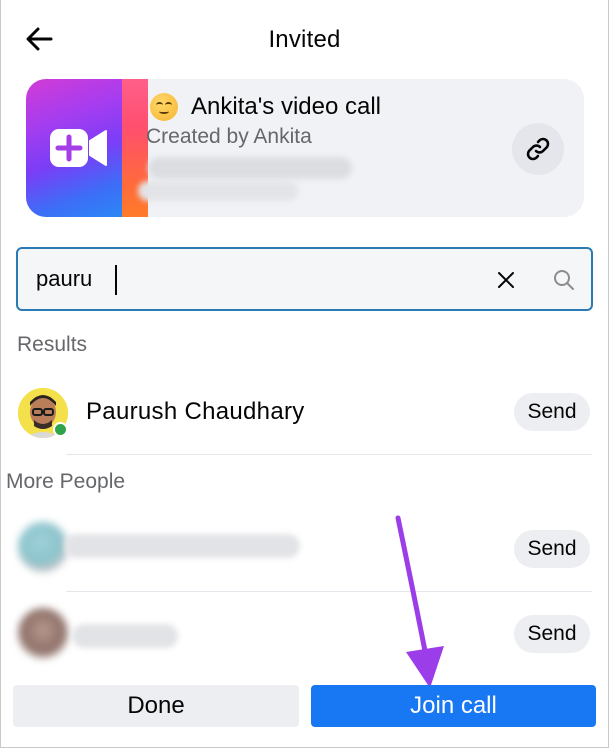 This screenshot has width=609, height=748. What do you see at coordinates (164, 107) in the screenshot?
I see `smiling-face-icon` at bounding box center [164, 107].